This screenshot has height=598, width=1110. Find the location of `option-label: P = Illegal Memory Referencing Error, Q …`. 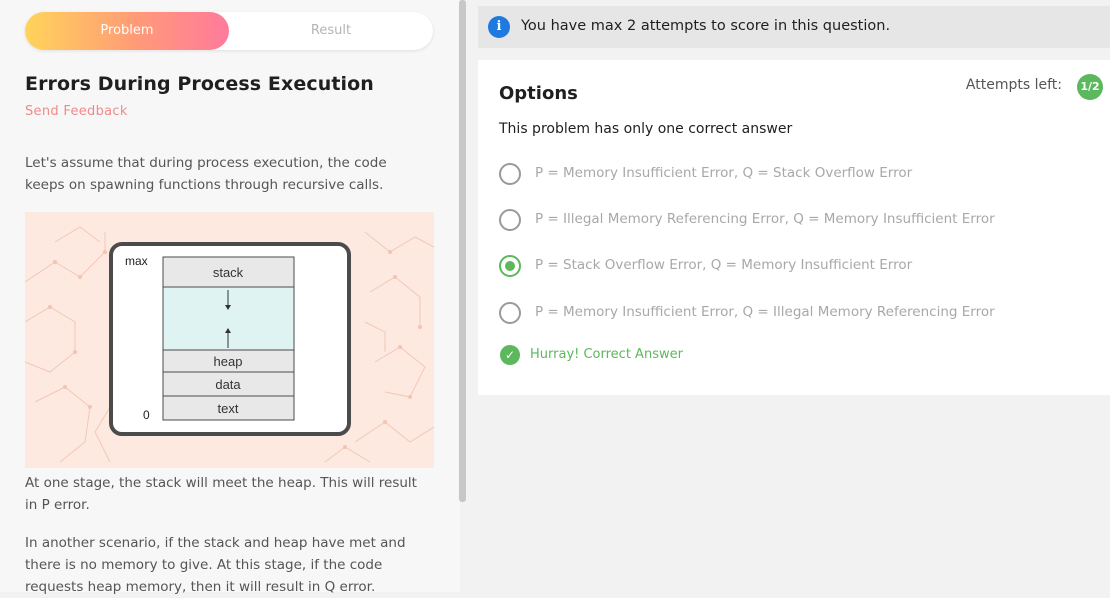

option-label: P = Illegal Memory Referencing Error, Q … is located at coordinates (765, 219).